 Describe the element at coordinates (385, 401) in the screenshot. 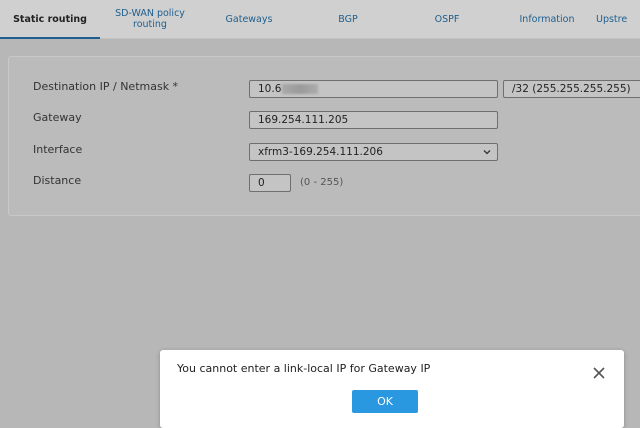

I see `ok-button: OK` at that location.